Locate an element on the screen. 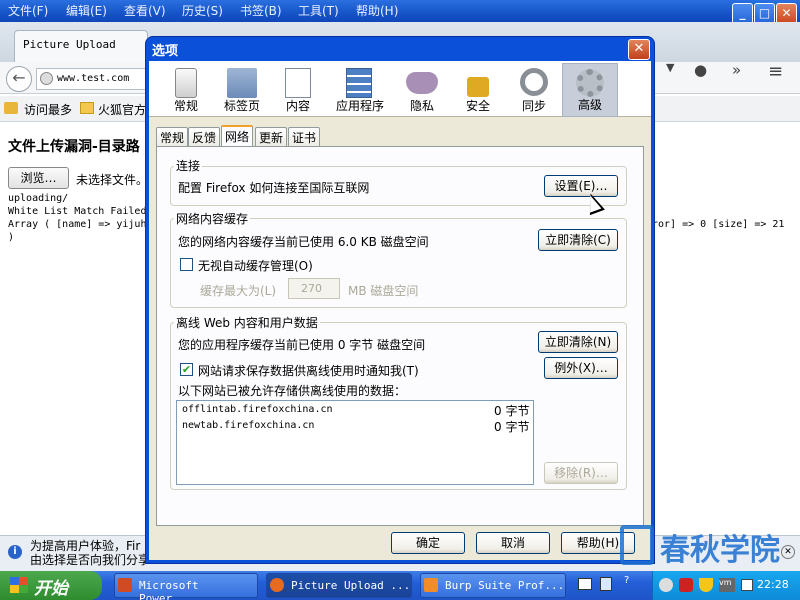  clock: 22:28 is located at coordinates (773, 584).